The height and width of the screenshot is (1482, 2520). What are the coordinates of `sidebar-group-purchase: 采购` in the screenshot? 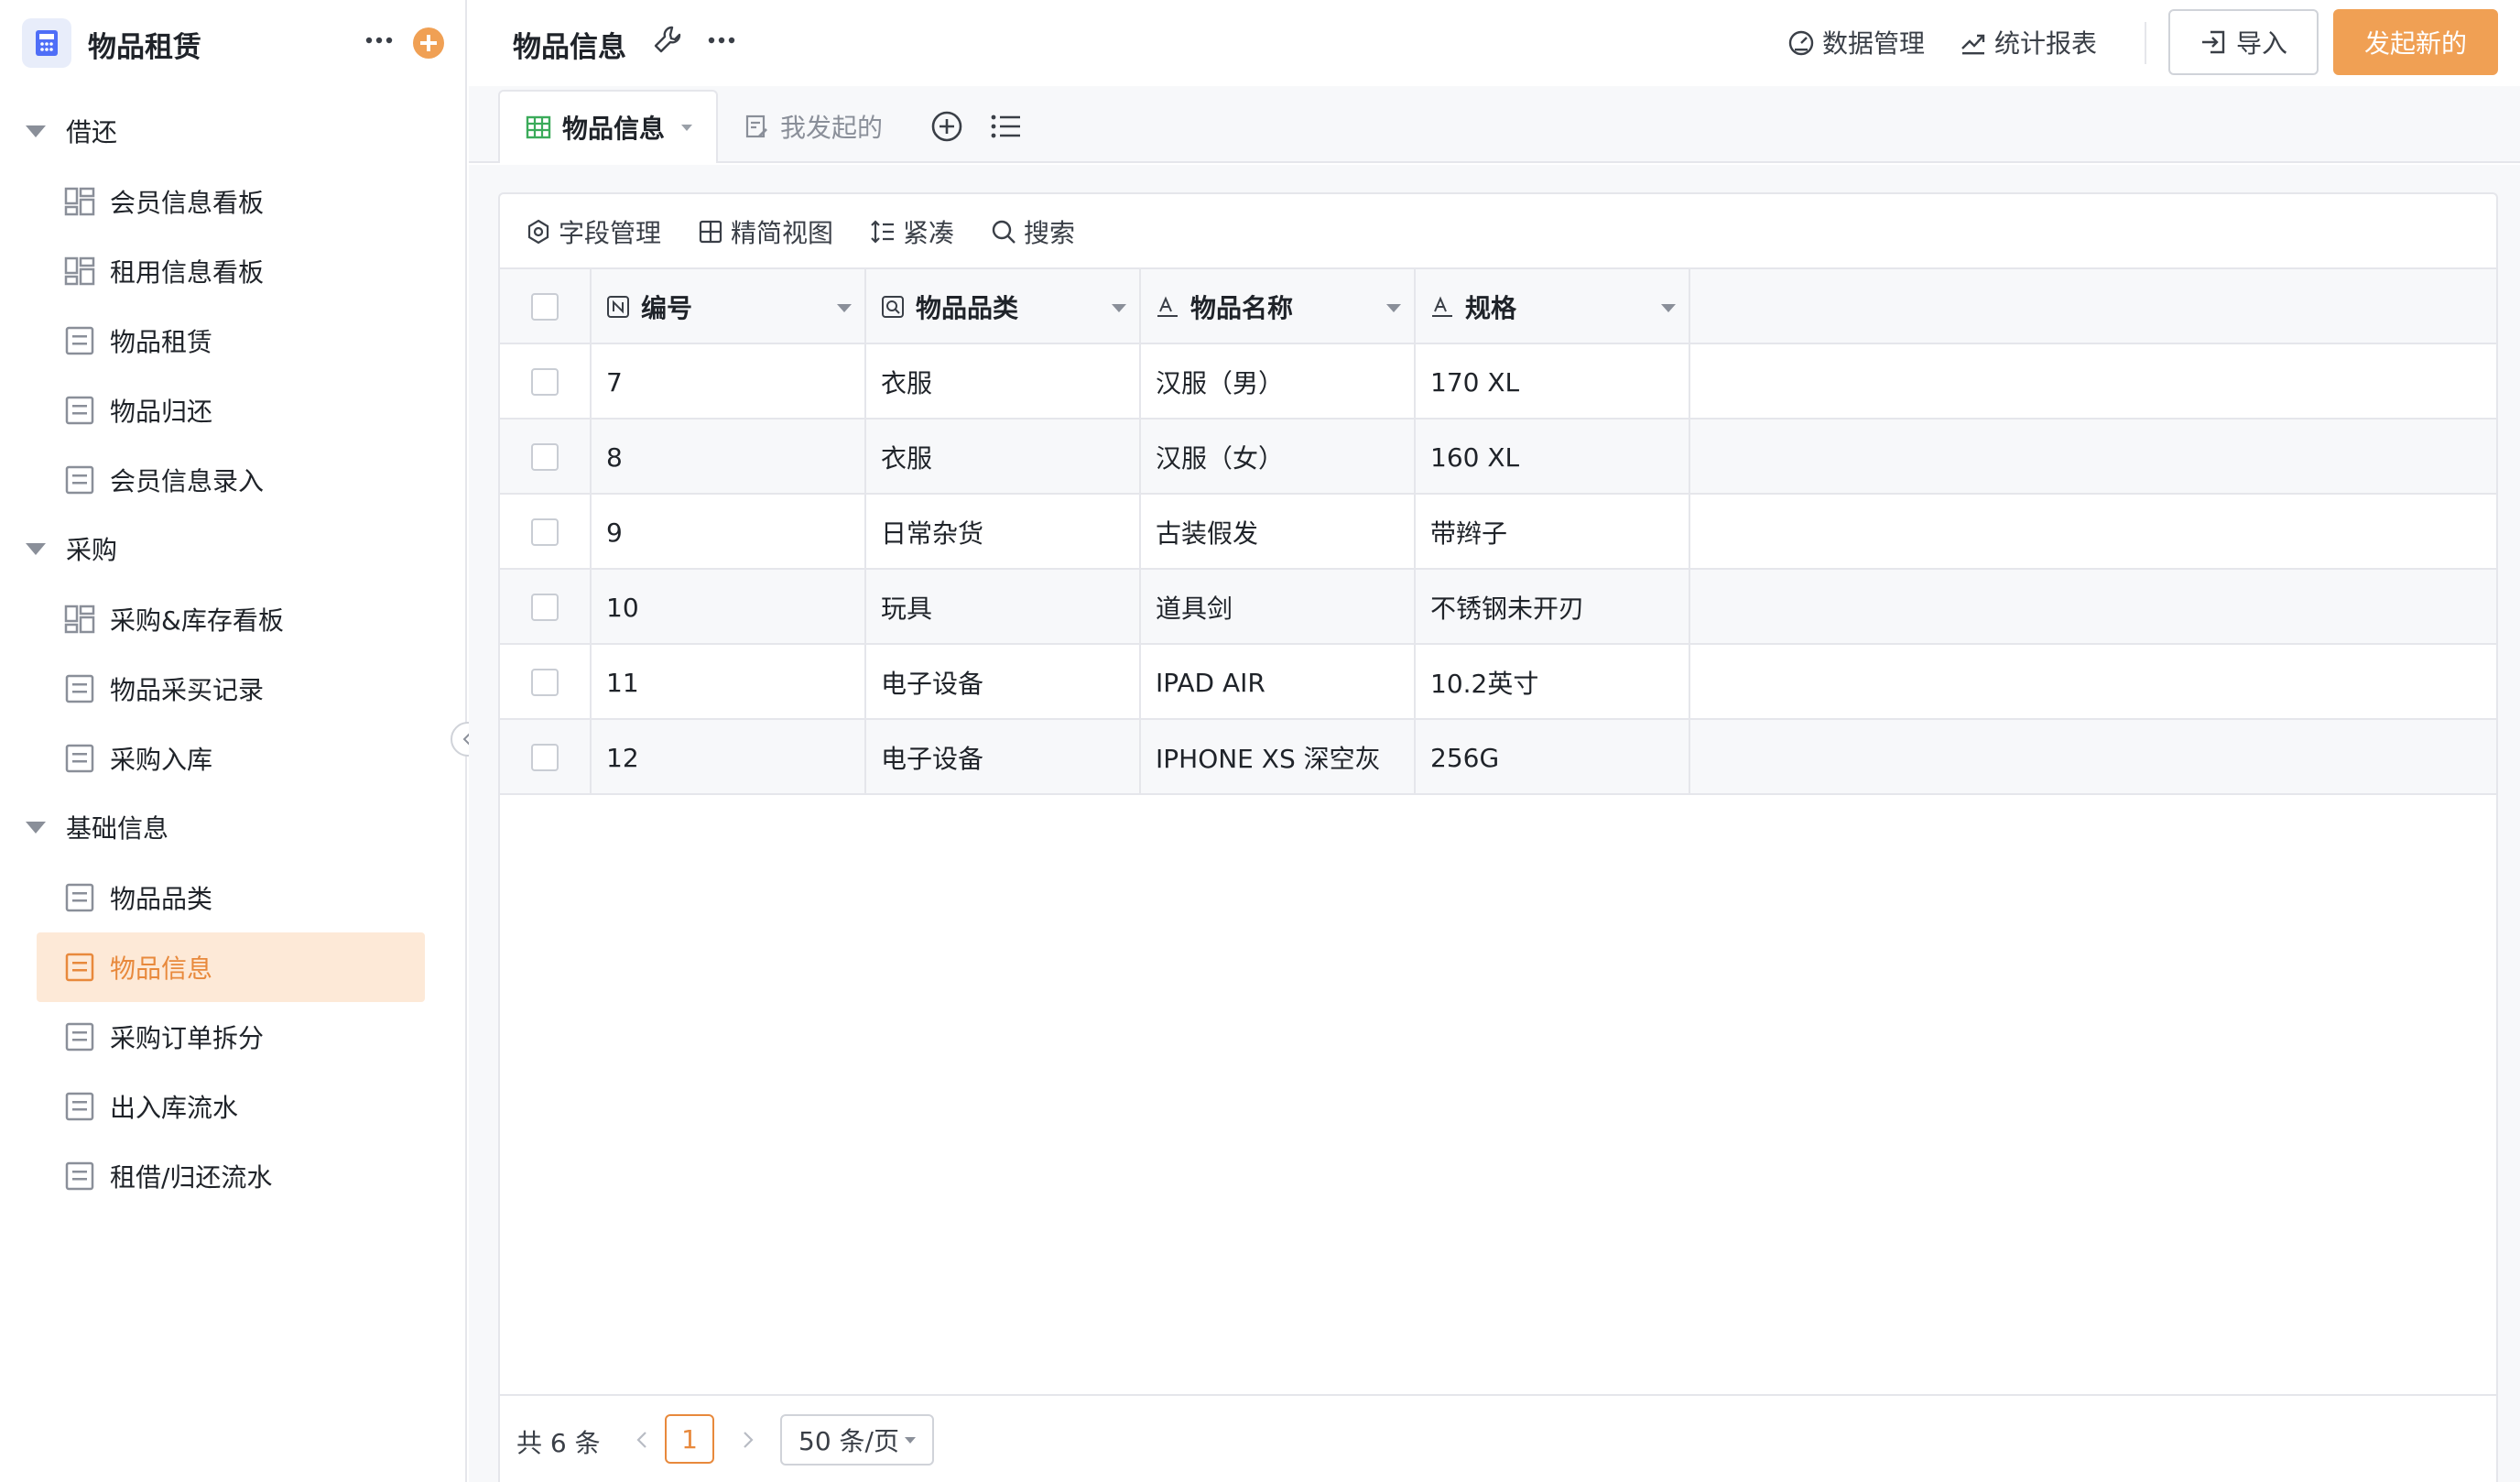 It's located at (233, 549).